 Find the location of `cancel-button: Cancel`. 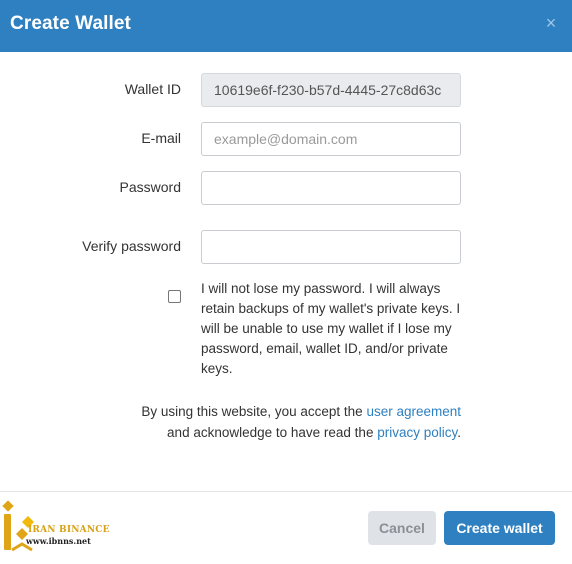

cancel-button: Cancel is located at coordinates (402, 528).